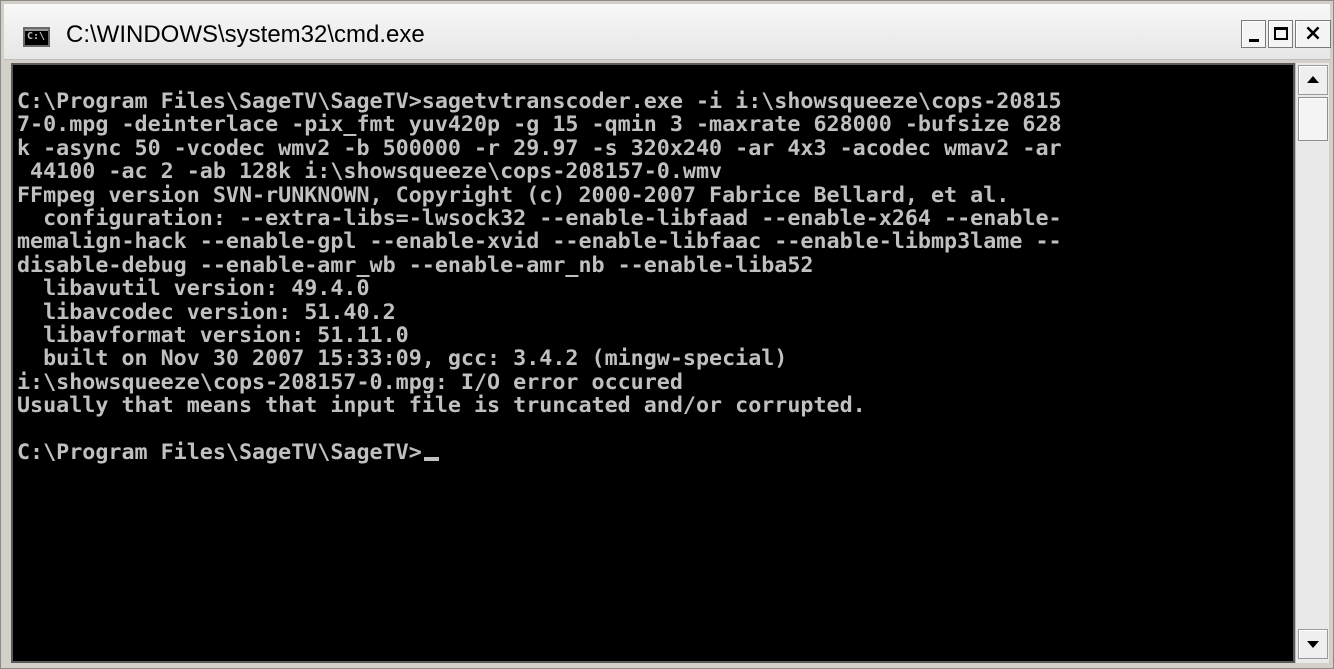 The height and width of the screenshot is (669, 1334). I want to click on arrow-up-icon, so click(1313, 79).